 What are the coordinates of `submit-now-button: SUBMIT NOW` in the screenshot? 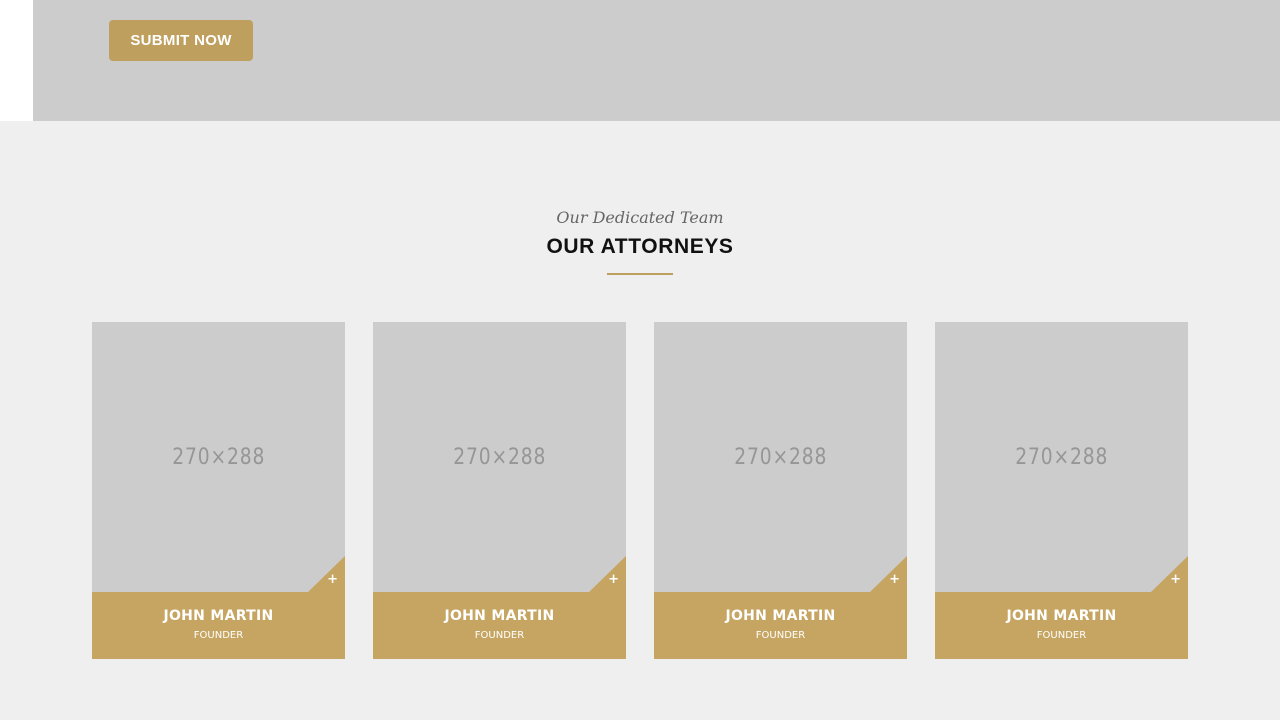 It's located at (181, 40).